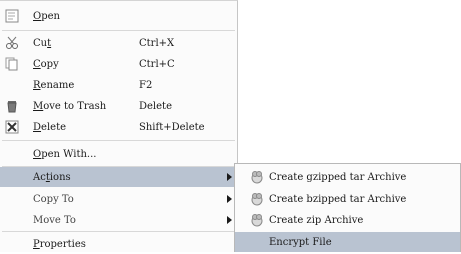 Image resolution: width=461 pixels, height=254 pixels. I want to click on shortcut-text: Shift+Delete, so click(172, 127).